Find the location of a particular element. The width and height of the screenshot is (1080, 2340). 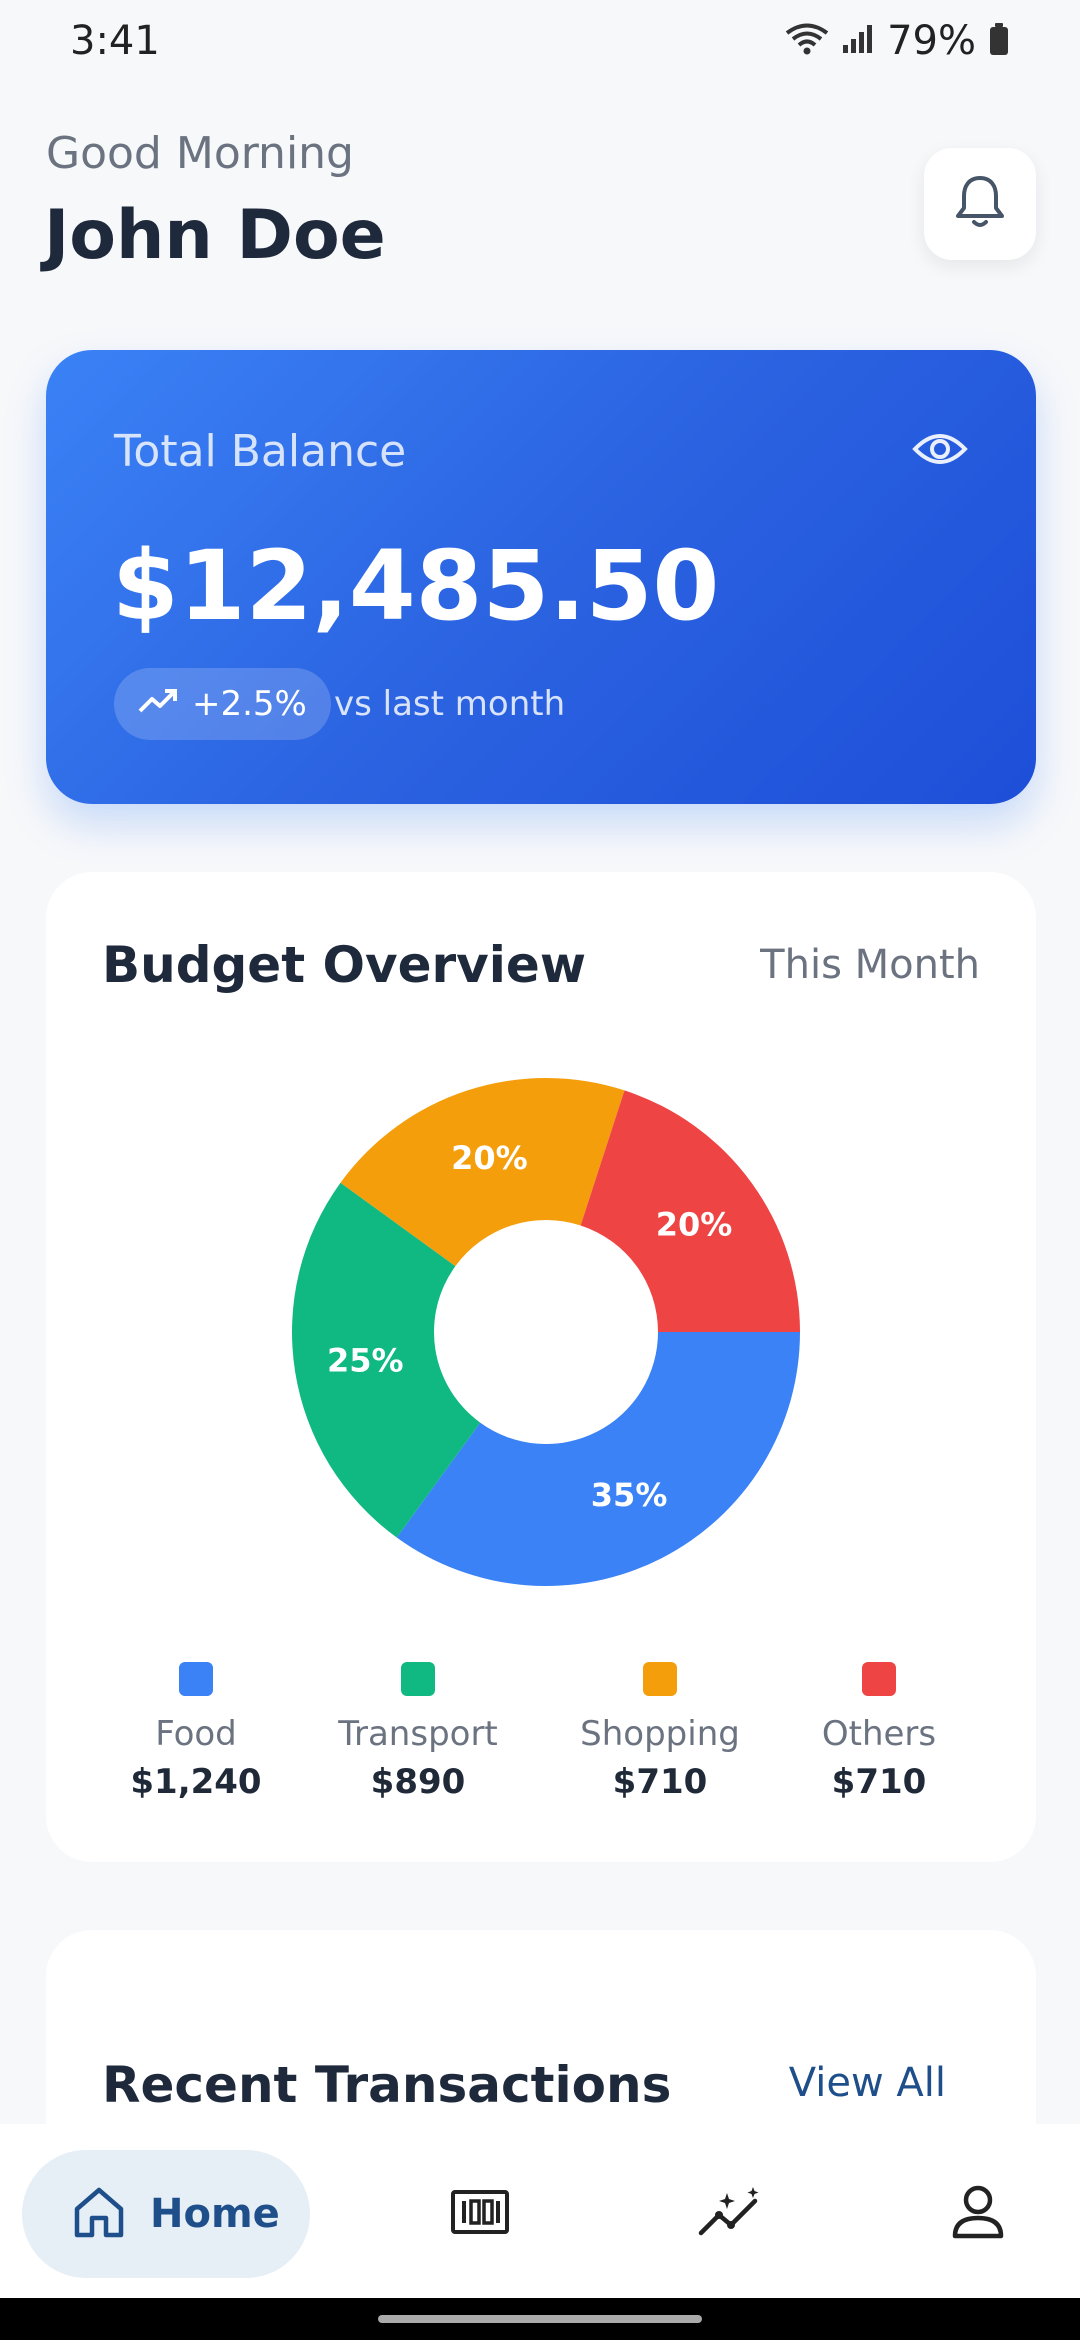

donut-label-transport: 25% is located at coordinates (365, 1361).